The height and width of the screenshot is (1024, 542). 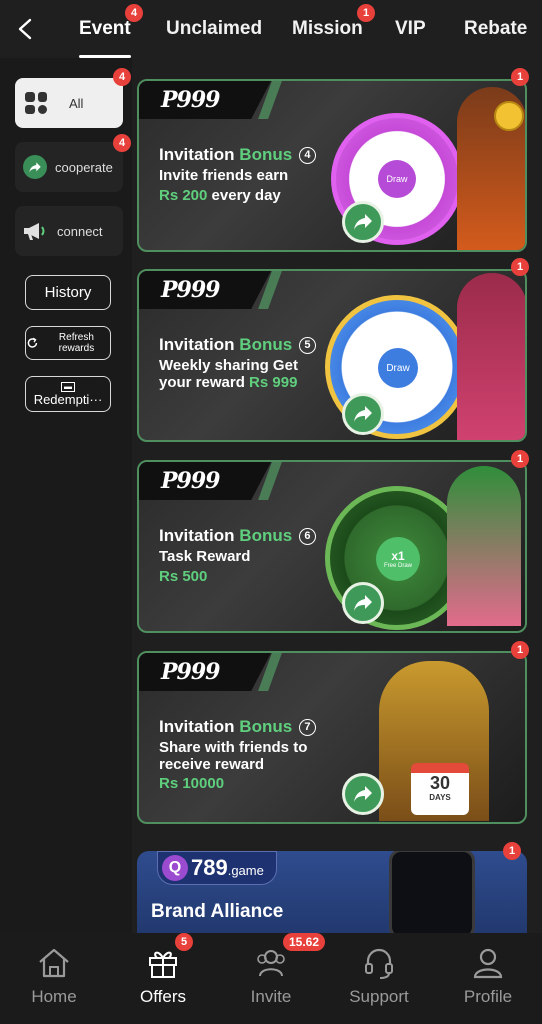 I want to click on sidebar-item-cooperate: cooperate, so click(x=69, y=167).